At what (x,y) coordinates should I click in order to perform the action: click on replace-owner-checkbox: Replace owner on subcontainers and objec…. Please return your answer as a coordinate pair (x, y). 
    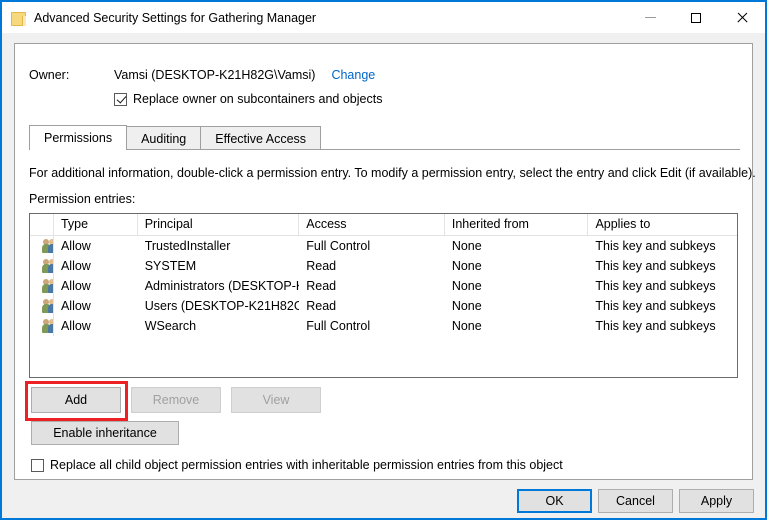
    Looking at the image, I should click on (248, 99).